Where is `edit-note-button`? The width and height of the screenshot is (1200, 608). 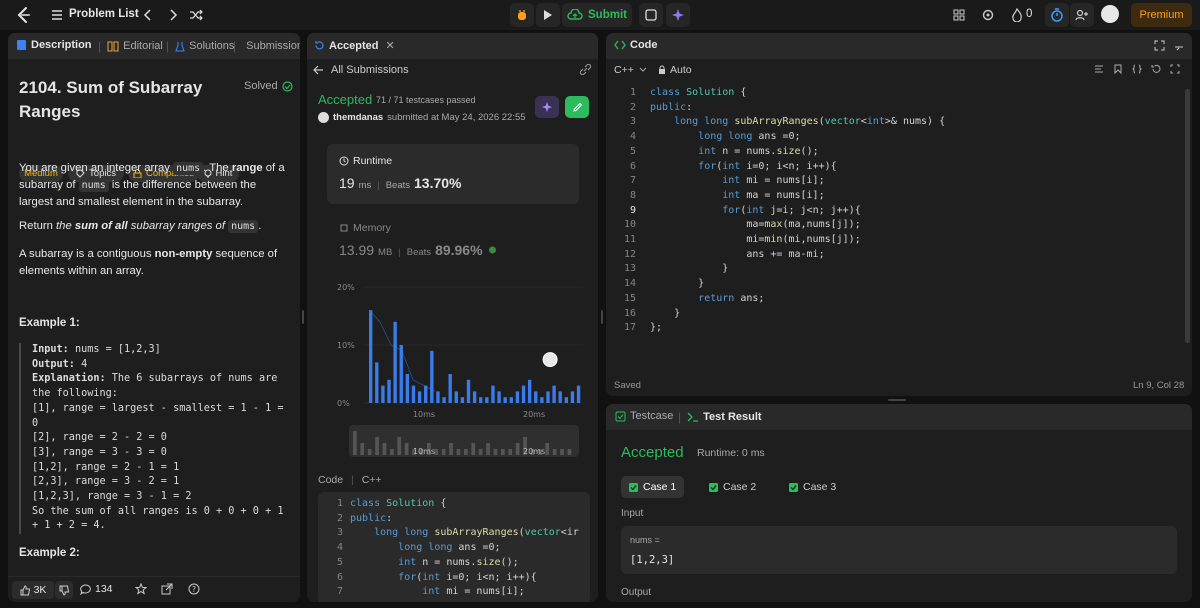 edit-note-button is located at coordinates (577, 107).